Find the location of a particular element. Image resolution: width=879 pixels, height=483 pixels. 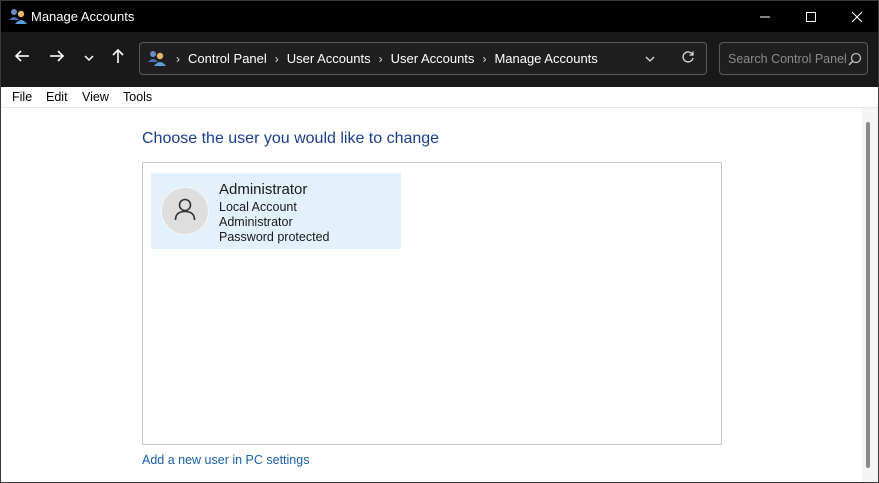

avatar is located at coordinates (185, 211).